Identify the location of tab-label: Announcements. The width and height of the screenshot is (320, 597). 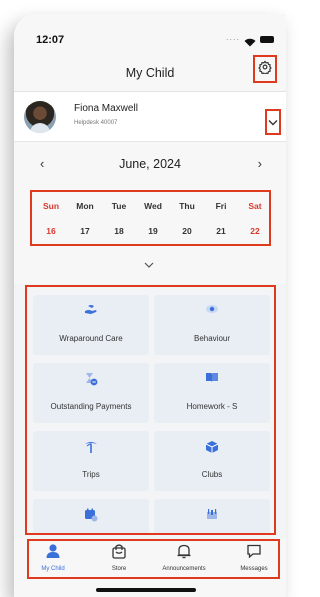
(184, 569).